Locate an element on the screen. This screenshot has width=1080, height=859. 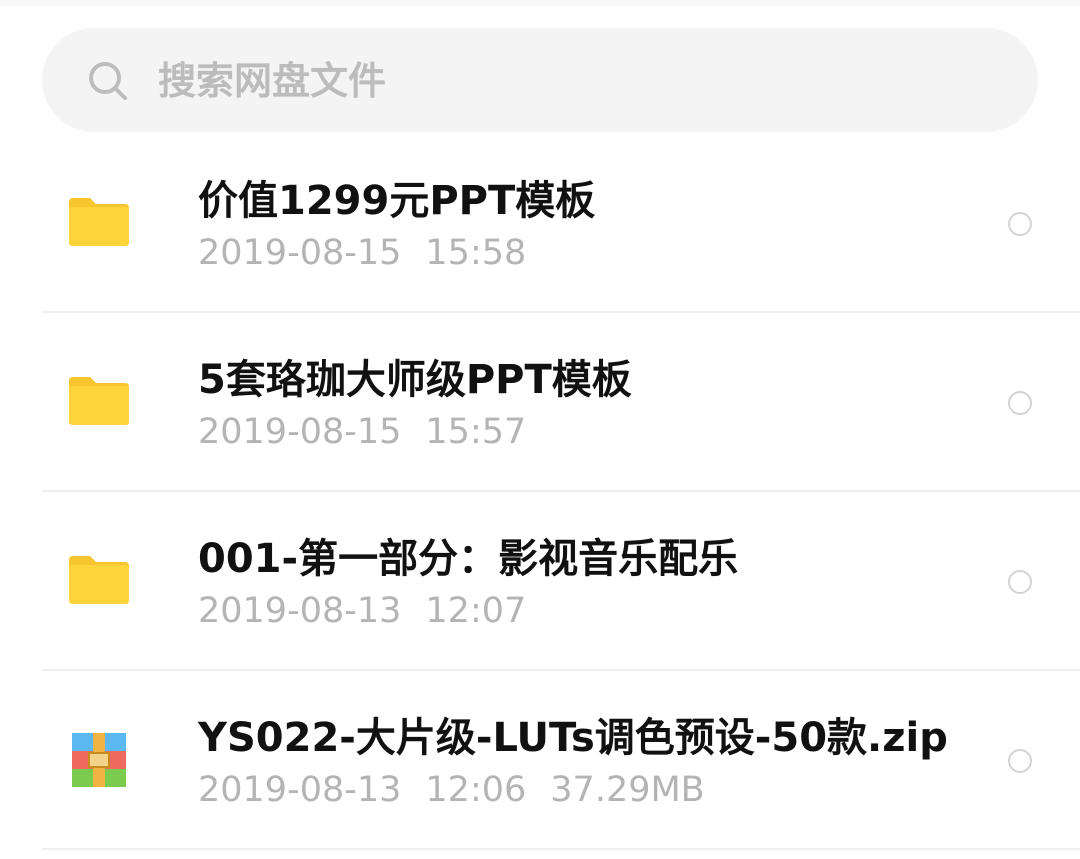
file-name: 5套珞珈大师级PPT模板 is located at coordinates (415, 380).